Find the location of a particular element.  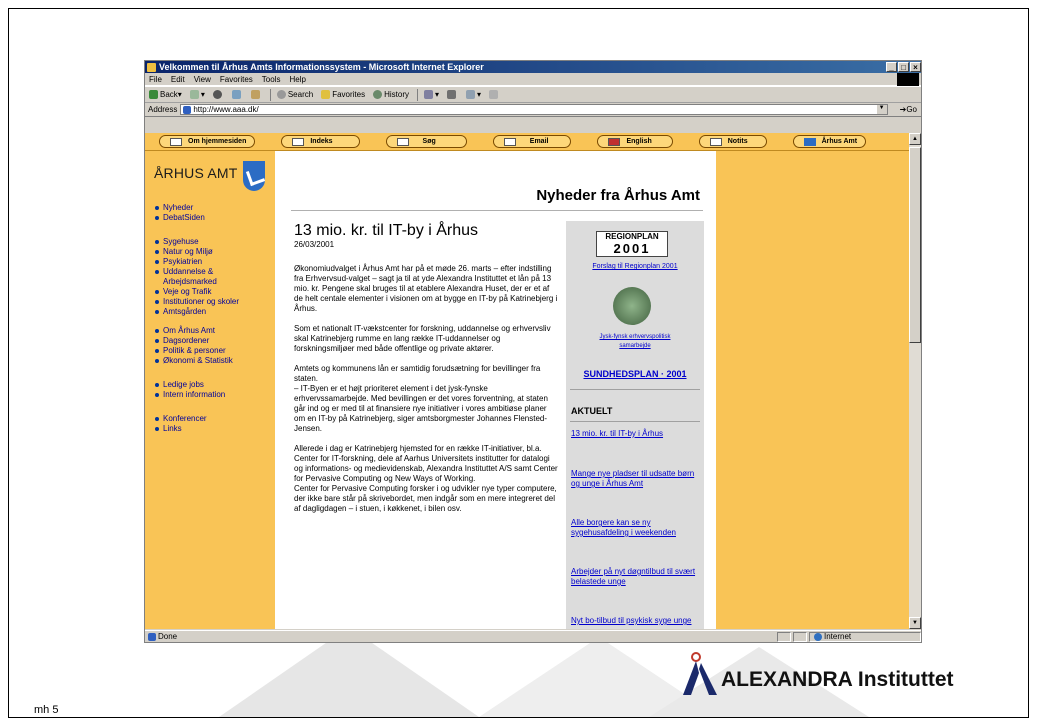

mail-button: ▾ is located at coordinates (431, 94).